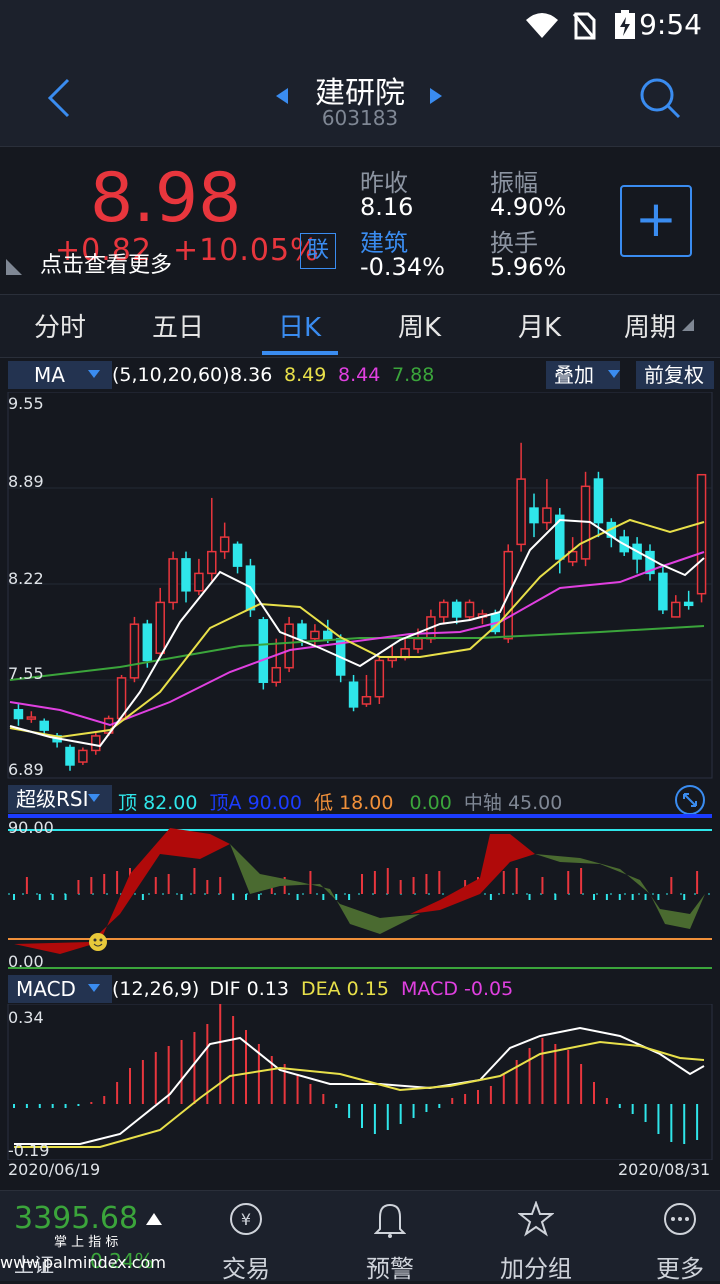 This screenshot has width=720, height=1284. Describe the element at coordinates (106, 263) in the screenshot. I see `tip-text: 点击查看更多` at that location.